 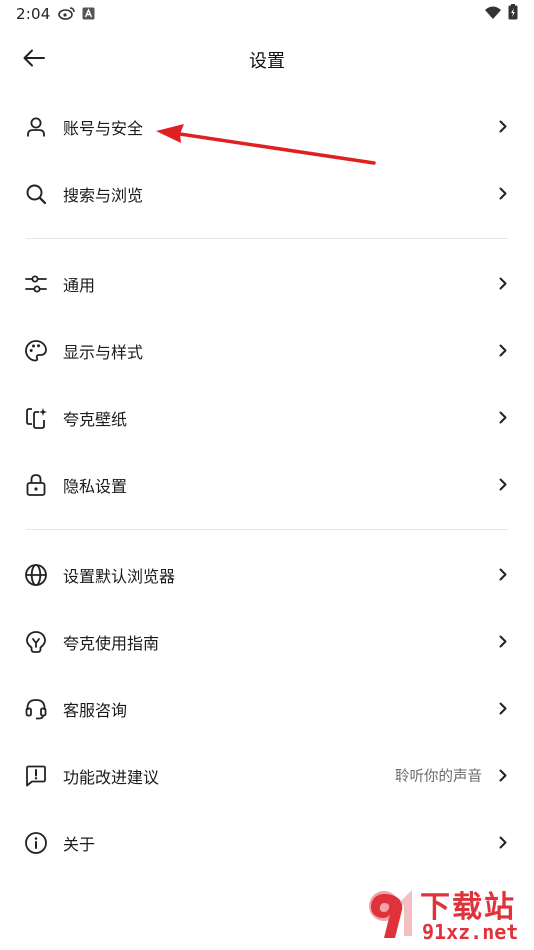 What do you see at coordinates (267, 775) in the screenshot?
I see `settings-item-feedback: 功能改进建议 聆听你的声音` at bounding box center [267, 775].